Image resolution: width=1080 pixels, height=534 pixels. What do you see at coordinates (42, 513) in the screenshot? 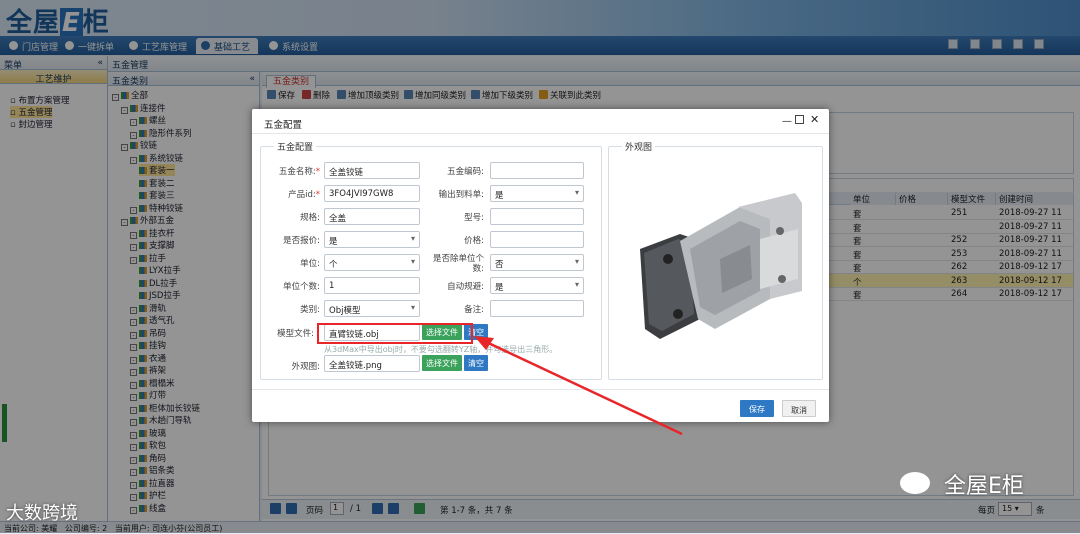
I see `watermark-left: 大数跨境` at bounding box center [42, 513].